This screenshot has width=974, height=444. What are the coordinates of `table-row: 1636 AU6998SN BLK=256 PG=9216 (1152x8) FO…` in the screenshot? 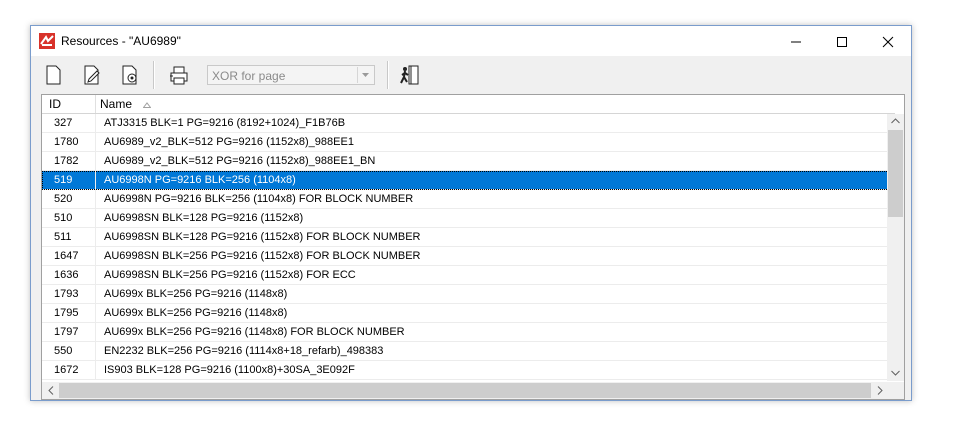 It's located at (468, 275).